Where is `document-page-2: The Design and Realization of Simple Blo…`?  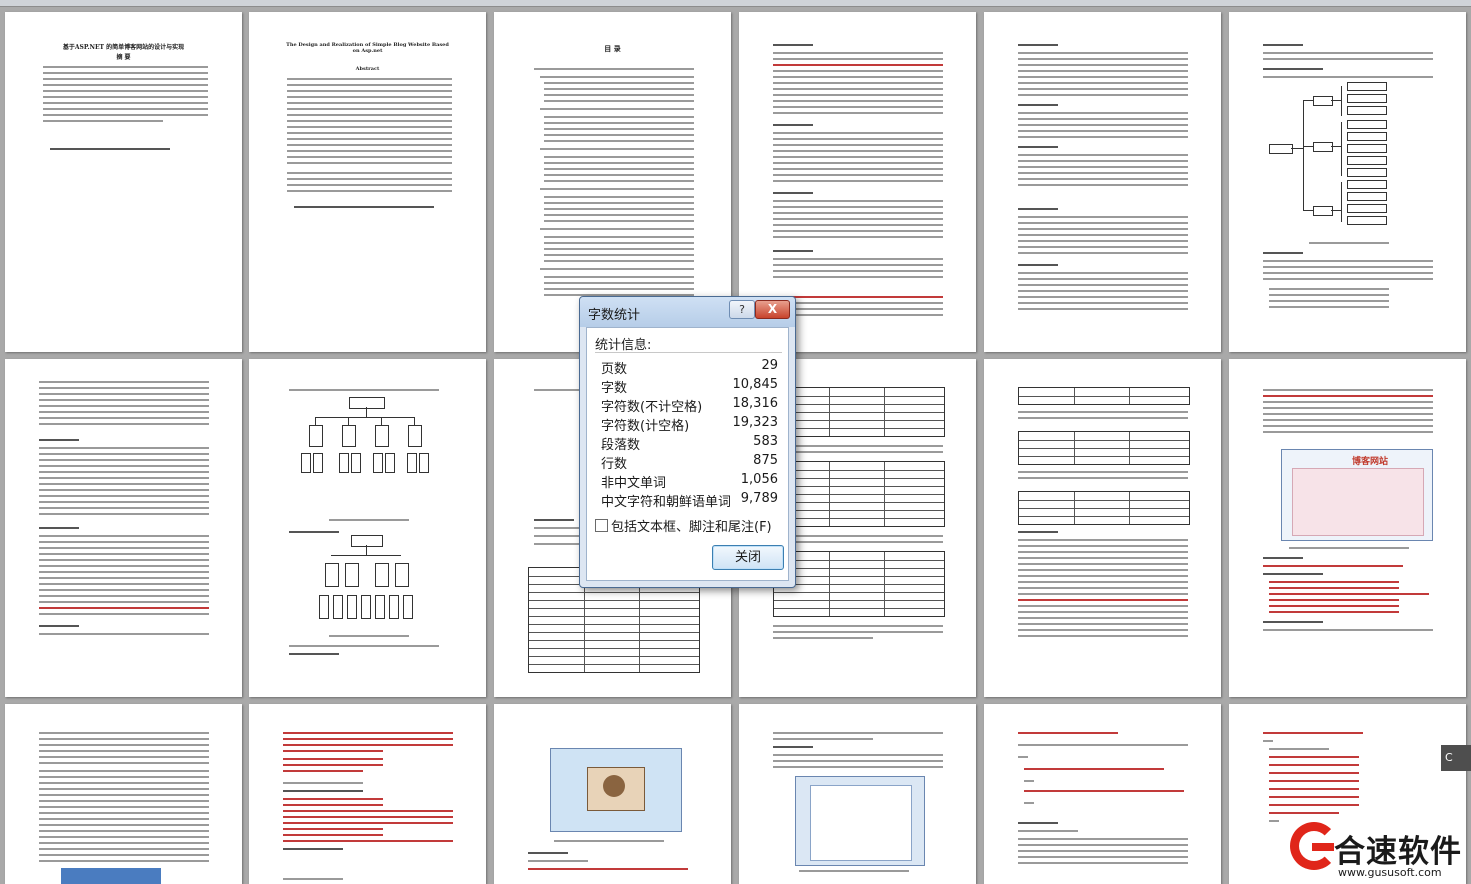 document-page-2: The Design and Realization of Simple Blo… is located at coordinates (367, 182).